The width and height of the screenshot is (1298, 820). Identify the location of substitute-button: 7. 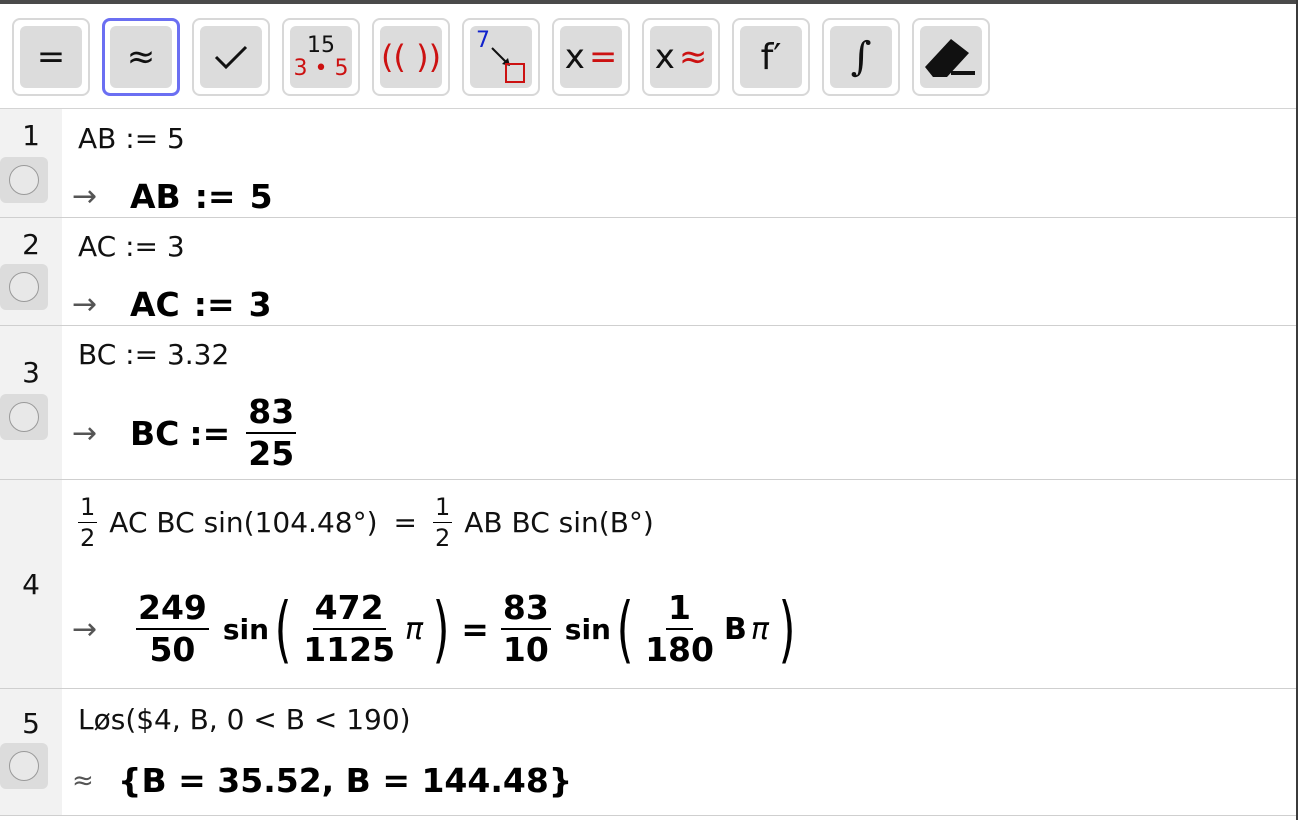
(501, 57).